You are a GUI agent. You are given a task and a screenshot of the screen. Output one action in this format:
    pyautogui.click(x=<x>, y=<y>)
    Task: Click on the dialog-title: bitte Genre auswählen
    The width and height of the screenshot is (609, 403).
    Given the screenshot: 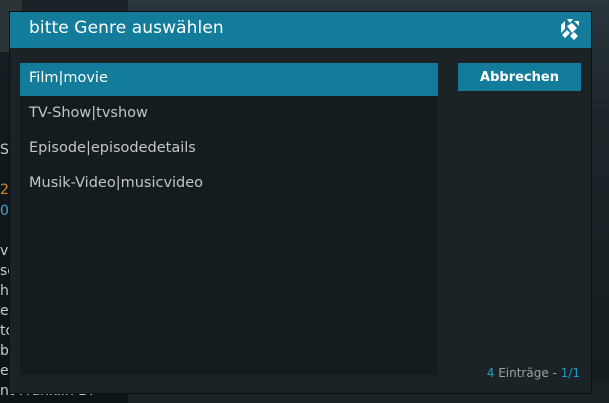 What is the action you would take?
    pyautogui.click(x=126, y=28)
    